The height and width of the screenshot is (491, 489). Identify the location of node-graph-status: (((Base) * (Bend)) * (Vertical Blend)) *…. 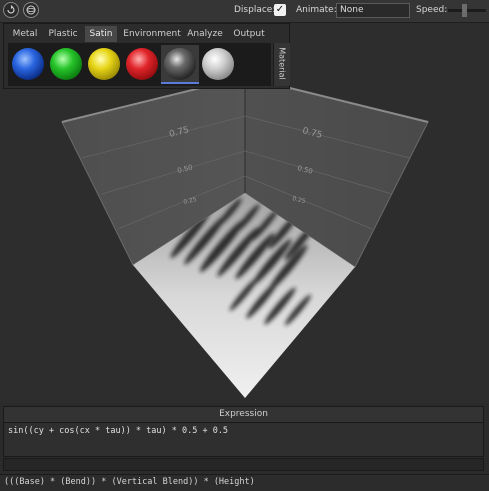
(244, 482).